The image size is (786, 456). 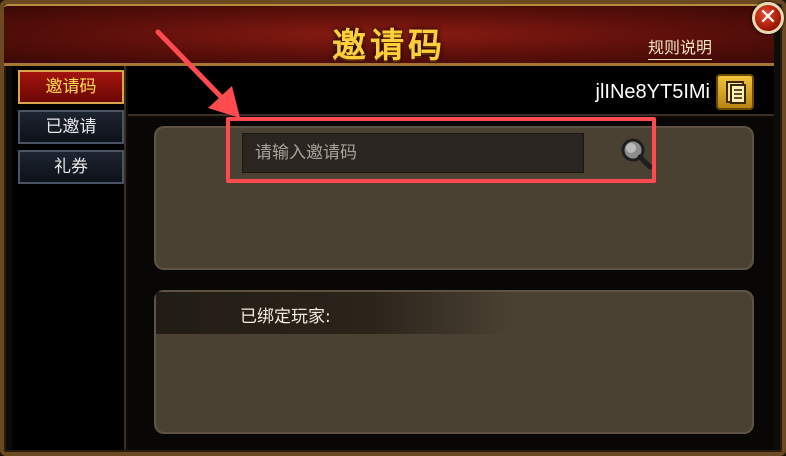 I want to click on copy-button, so click(x=735, y=92).